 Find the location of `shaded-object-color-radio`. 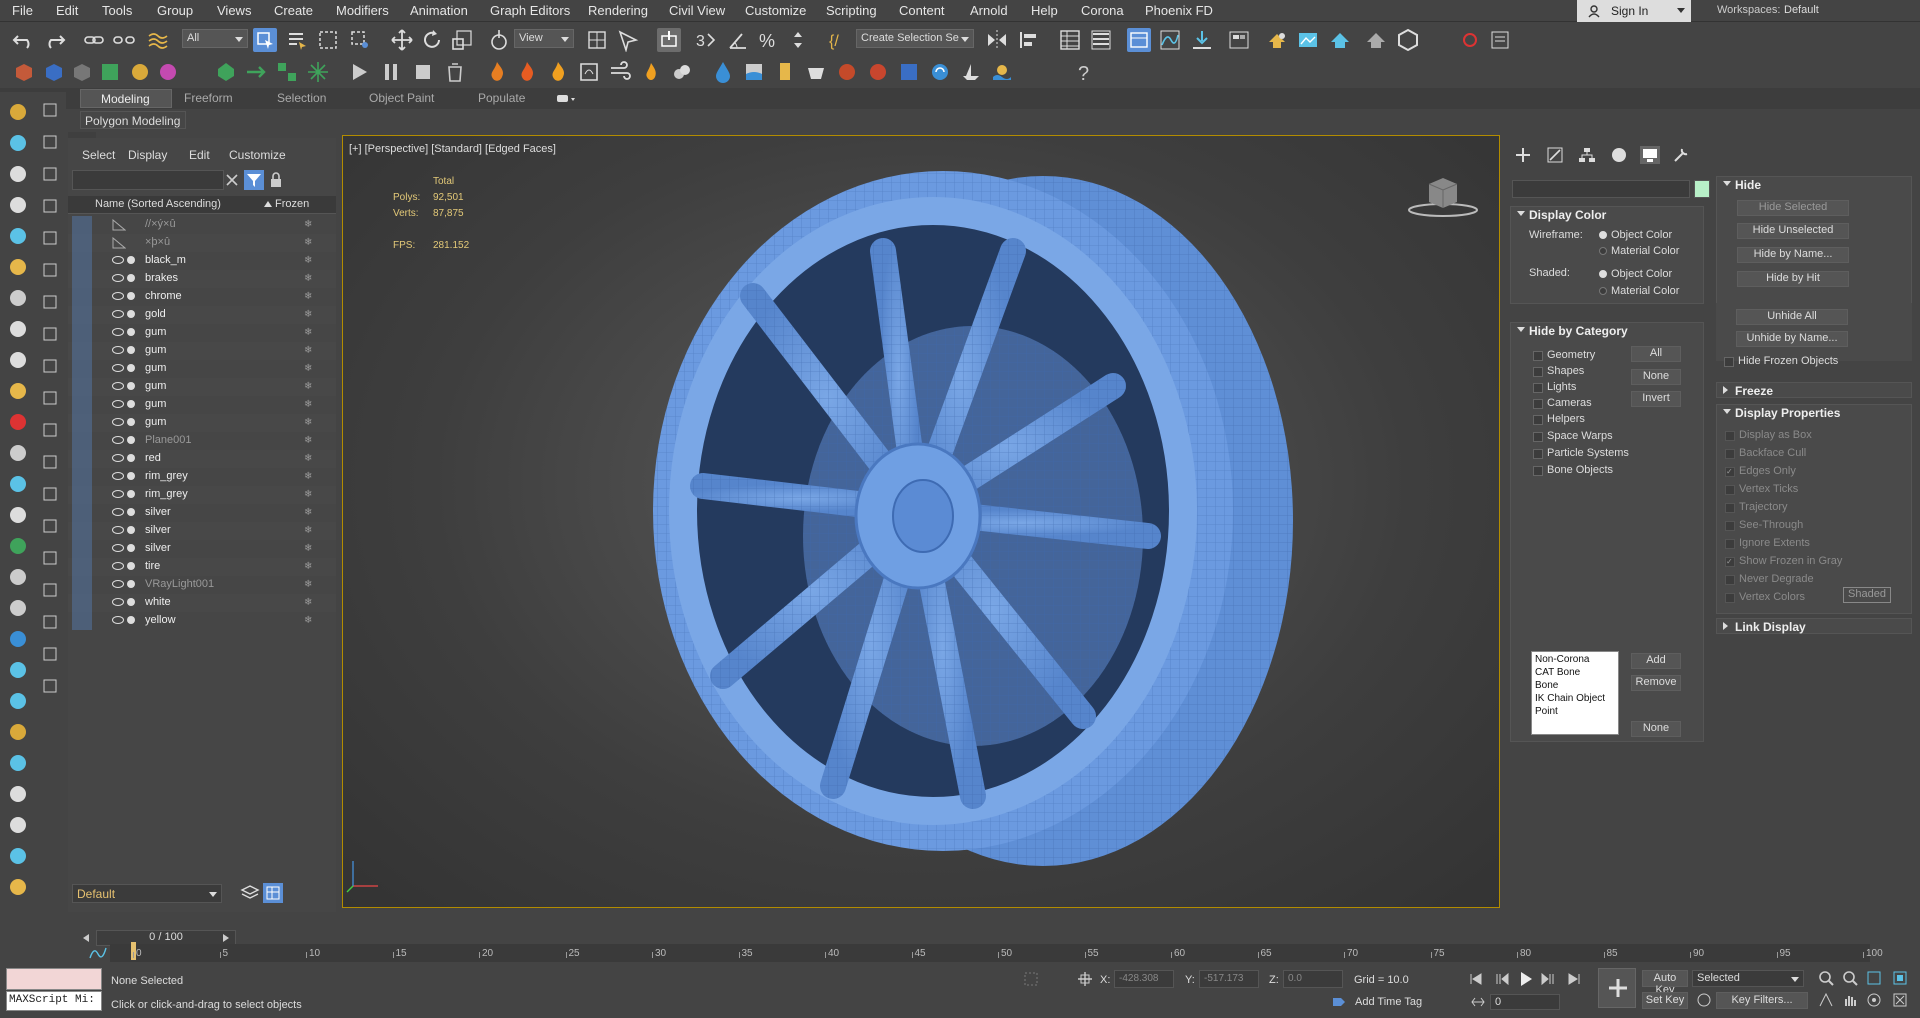

shaded-object-color-radio is located at coordinates (1603, 274).